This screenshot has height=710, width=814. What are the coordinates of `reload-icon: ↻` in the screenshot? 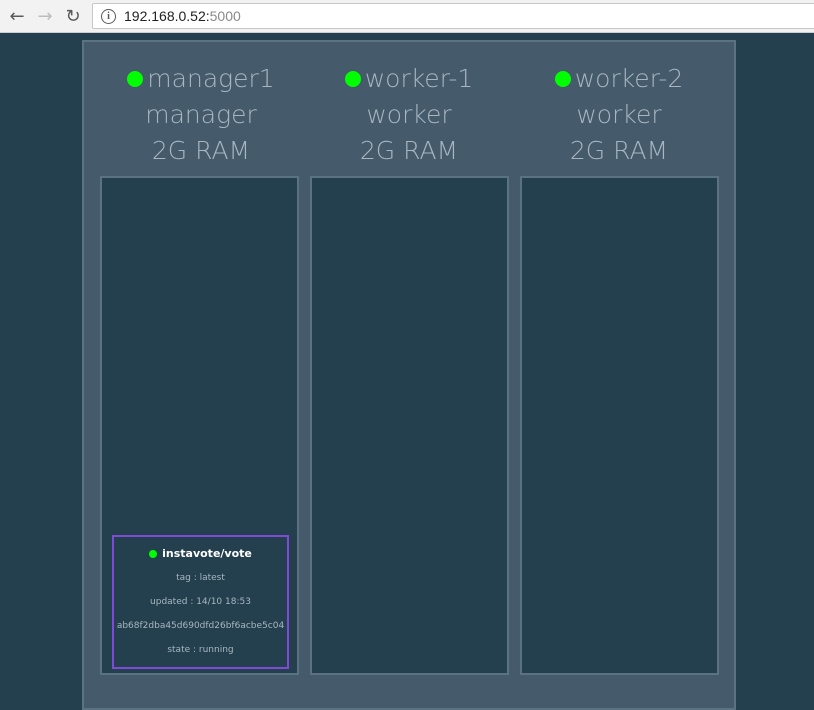 It's located at (73, 16).